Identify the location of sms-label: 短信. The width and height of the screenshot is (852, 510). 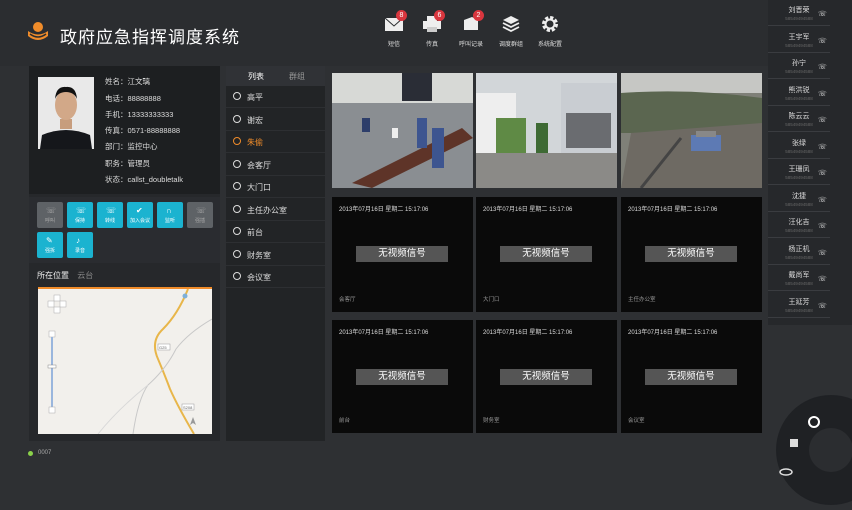
(393, 45).